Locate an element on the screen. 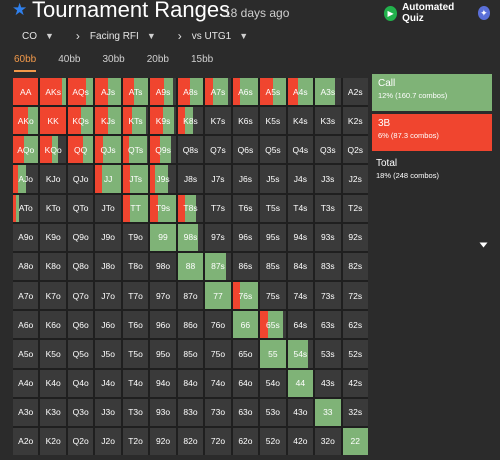 Image resolution: width=500 pixels, height=460 pixels. hand-cell: Q8o is located at coordinates (80, 266).